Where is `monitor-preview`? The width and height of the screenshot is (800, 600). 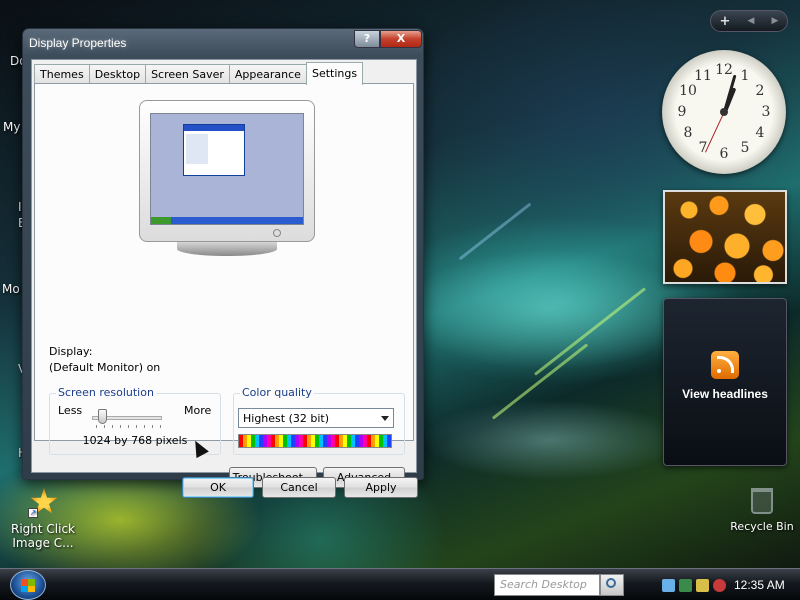 monitor-preview is located at coordinates (227, 180).